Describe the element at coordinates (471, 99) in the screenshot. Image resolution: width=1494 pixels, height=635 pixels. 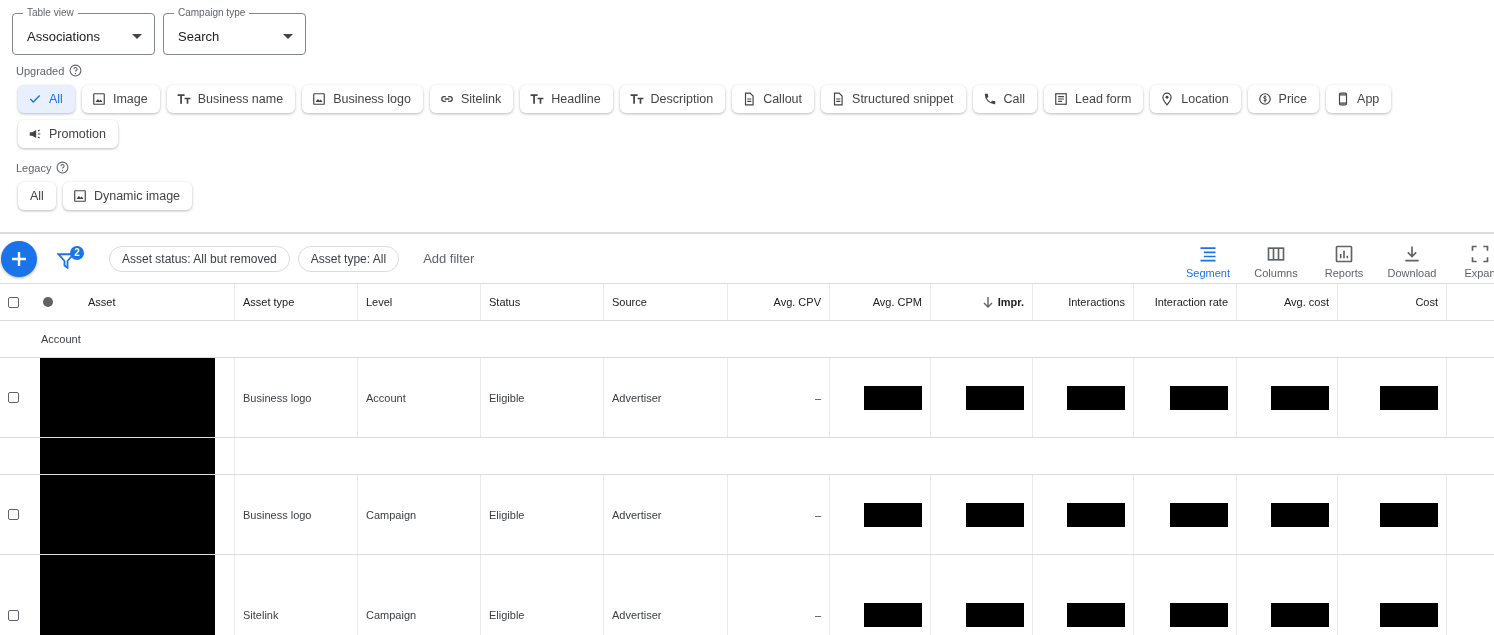
I see `filter-chip: Sitelink` at that location.